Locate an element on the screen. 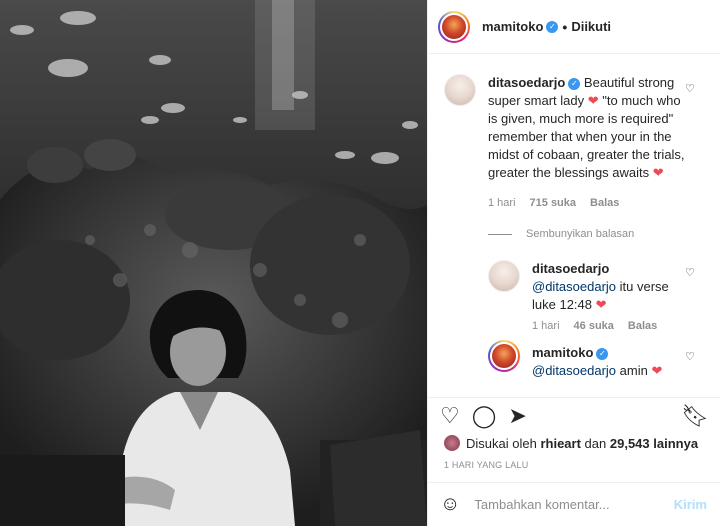 Image resolution: width=720 pixels, height=526 pixels. follow-status-button: Diikuti is located at coordinates (591, 26).